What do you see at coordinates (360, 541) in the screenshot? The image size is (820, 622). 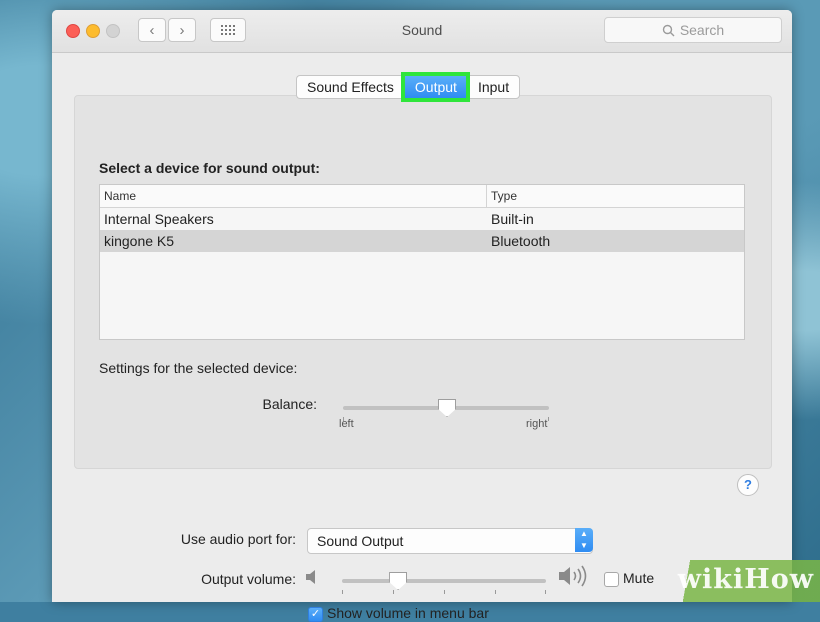 I see `audio-port-value: Sound Output` at bounding box center [360, 541].